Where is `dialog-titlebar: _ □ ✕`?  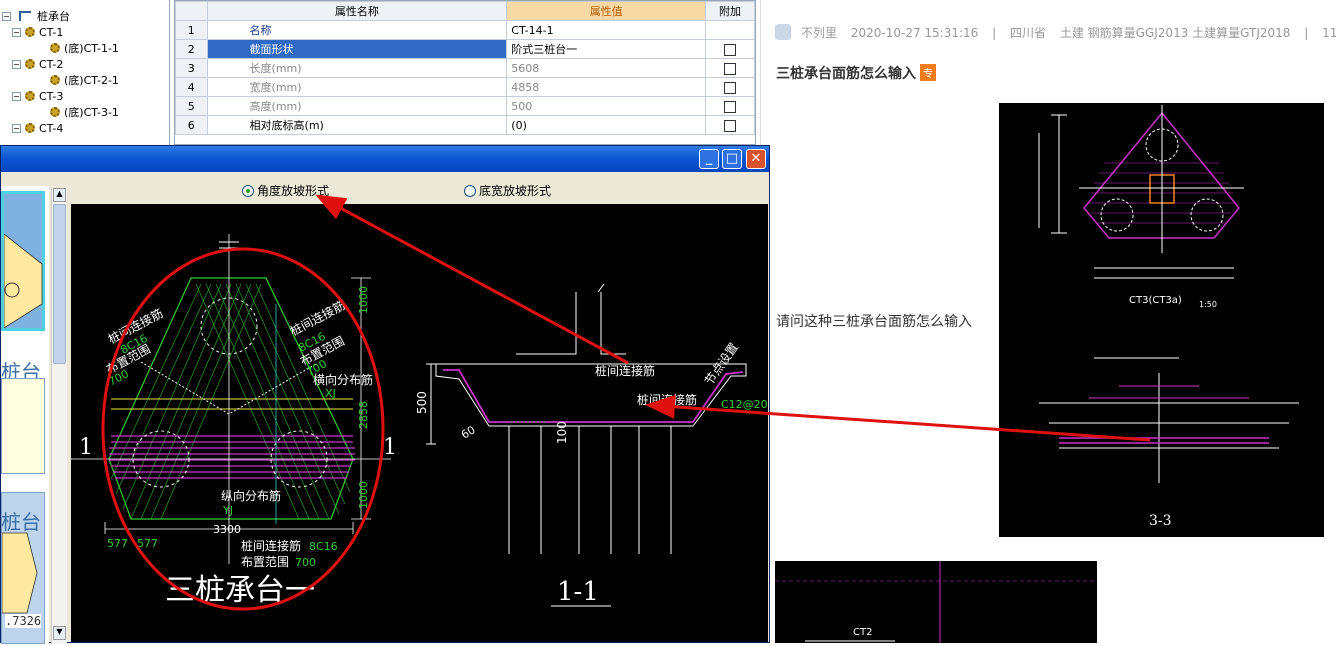 dialog-titlebar: _ □ ✕ is located at coordinates (385, 159).